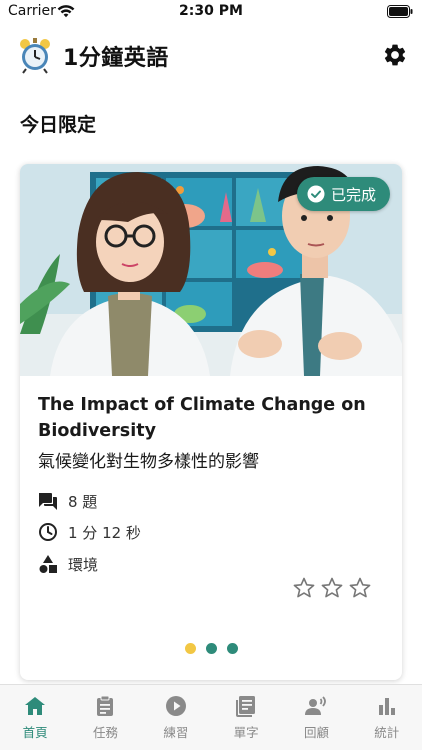 This screenshot has width=422, height=750. I want to click on app-title: 1分鐘英語, so click(116, 58).